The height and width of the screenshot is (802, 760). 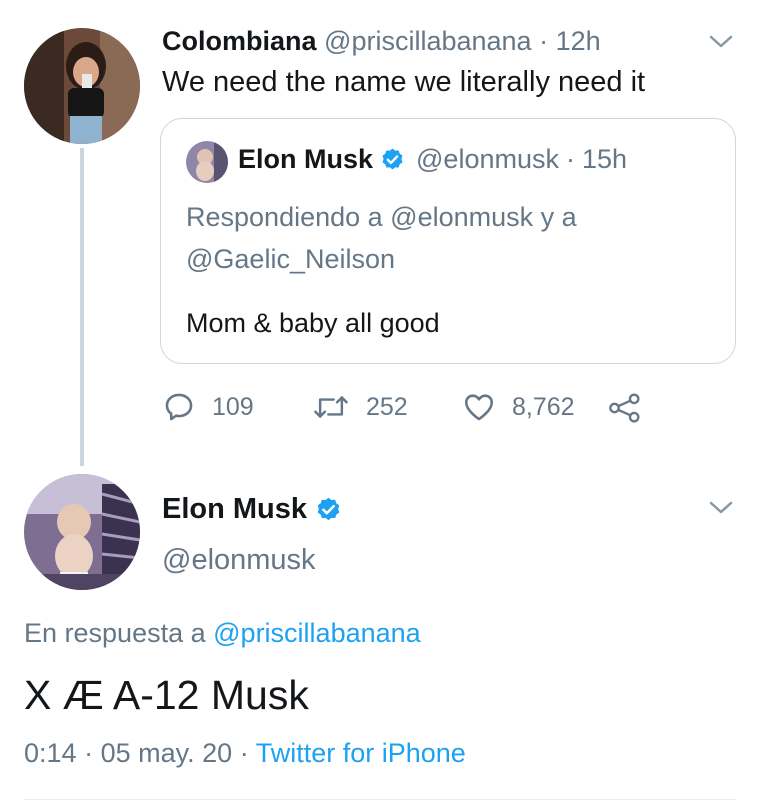 What do you see at coordinates (578, 41) in the screenshot?
I see `first-tweet-time: 12h` at bounding box center [578, 41].